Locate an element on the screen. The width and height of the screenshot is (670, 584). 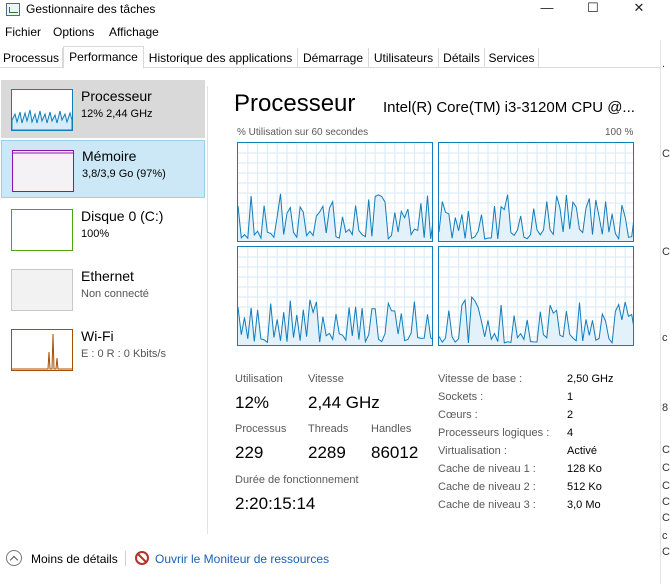
spec-label-logical: Processeurs logiques : is located at coordinates (494, 433).